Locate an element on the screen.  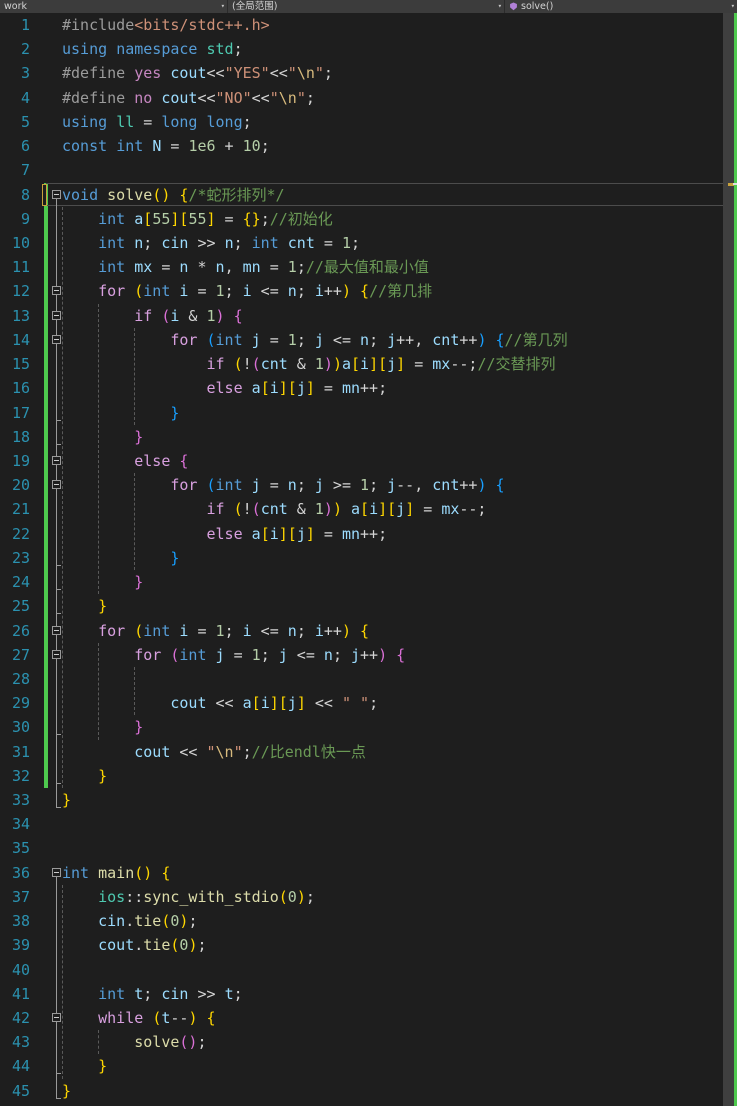
code-line: 4 #define no cout<<"NO"<<"\n"; is located at coordinates (368, 98).